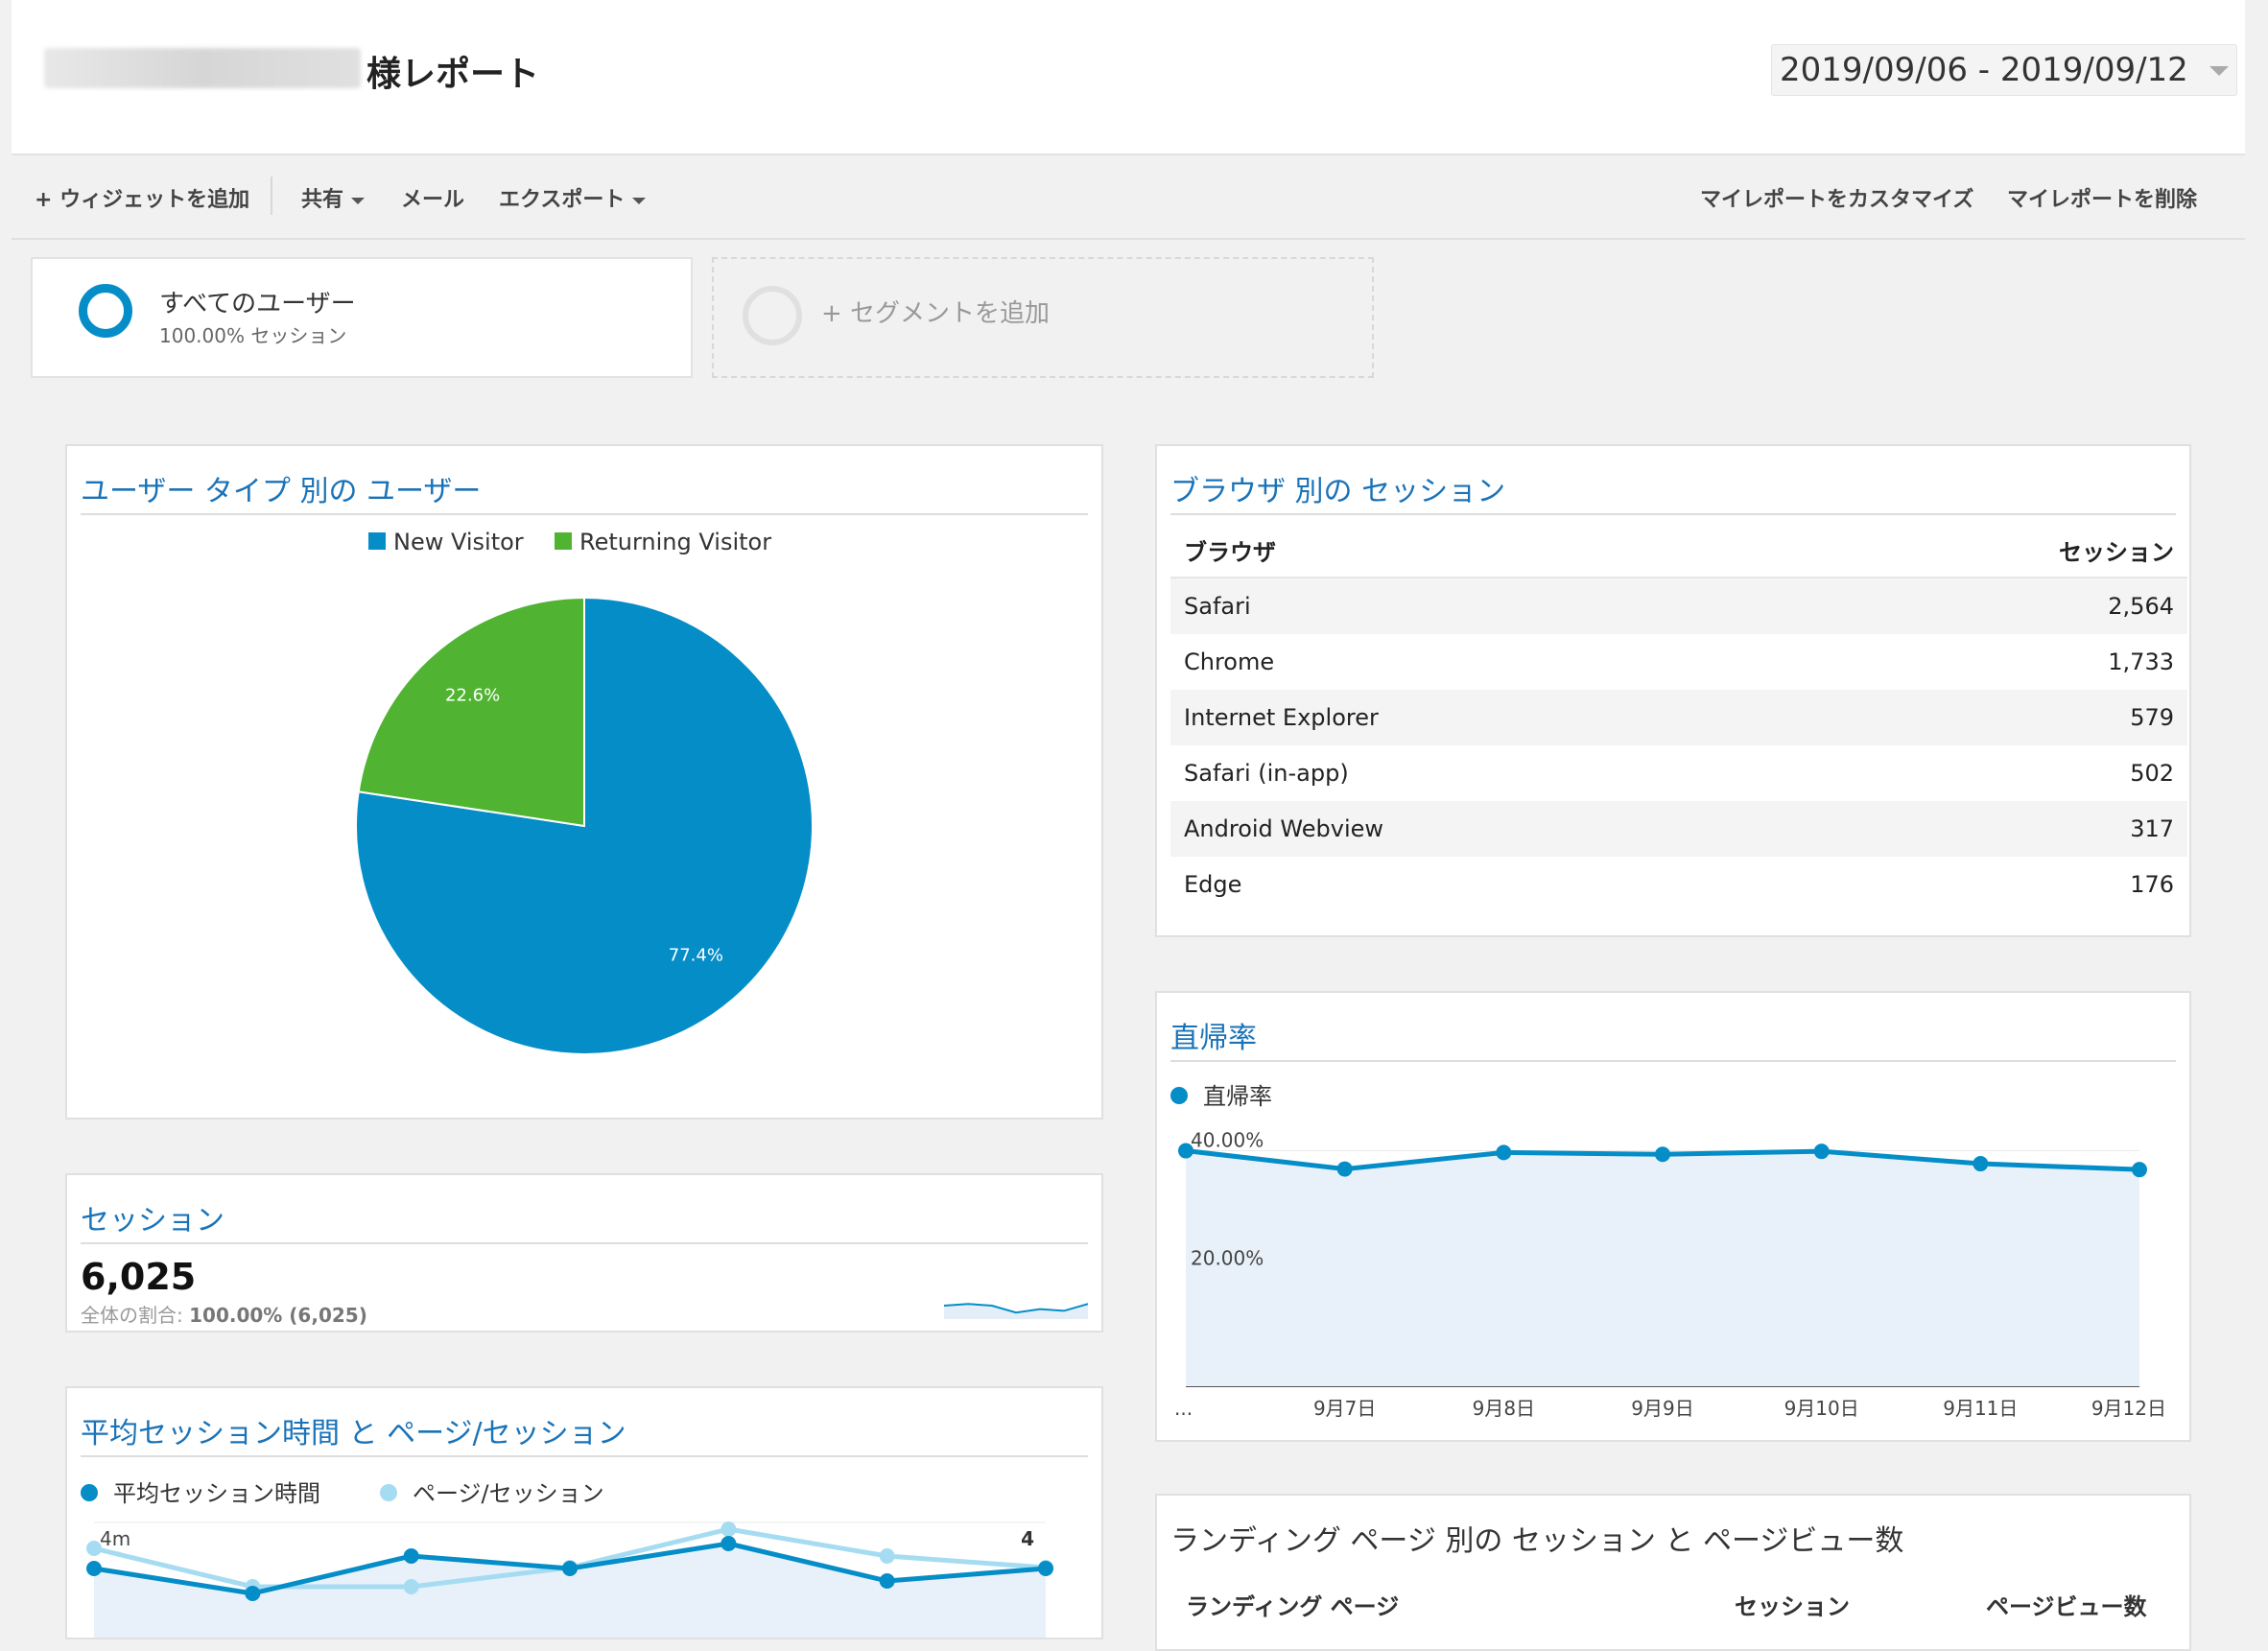 This screenshot has height=1651, width=2268. What do you see at coordinates (2128, 1408) in the screenshot?
I see `x-tick-label: 9月12日` at bounding box center [2128, 1408].